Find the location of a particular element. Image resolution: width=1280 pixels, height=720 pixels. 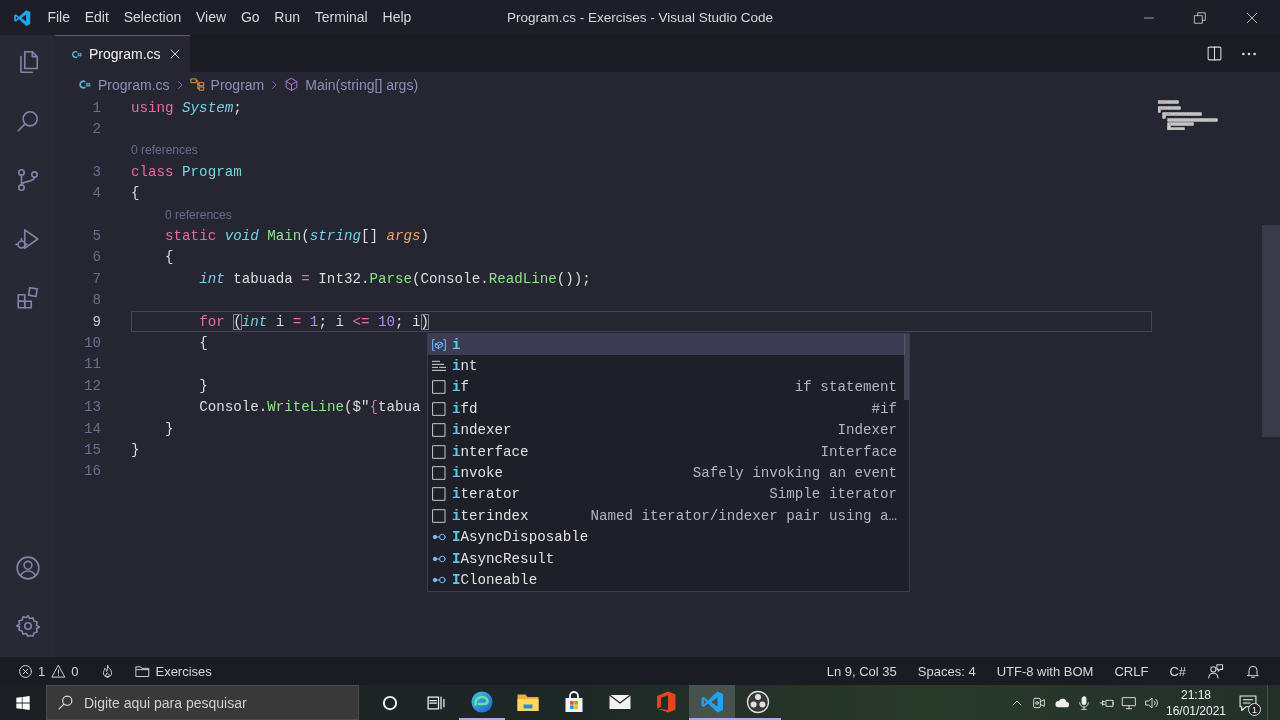

vscode-logo-icon is located at coordinates (22, 17).